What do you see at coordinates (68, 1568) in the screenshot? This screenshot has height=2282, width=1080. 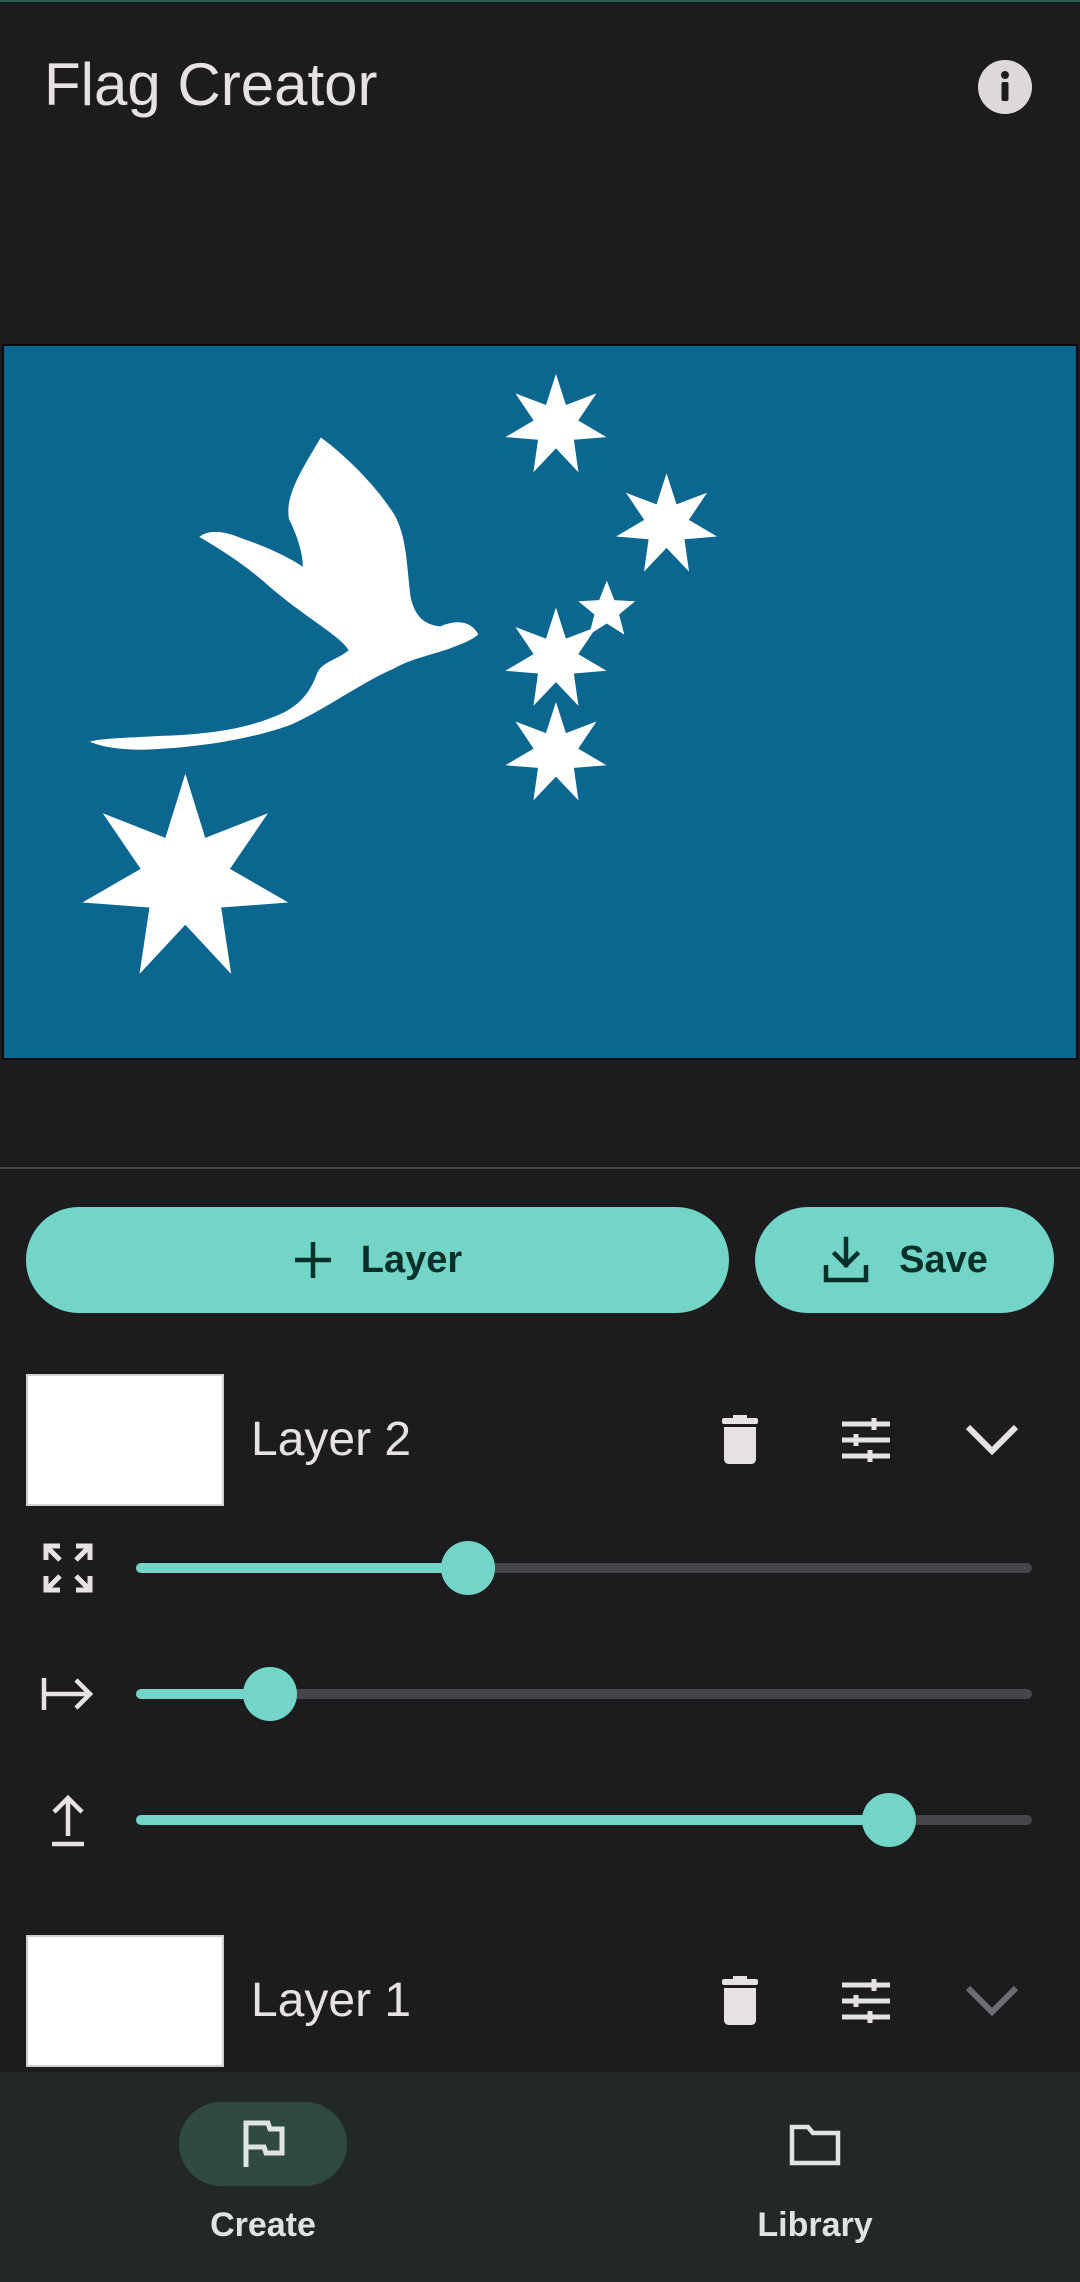 I see `resize-icon` at bounding box center [68, 1568].